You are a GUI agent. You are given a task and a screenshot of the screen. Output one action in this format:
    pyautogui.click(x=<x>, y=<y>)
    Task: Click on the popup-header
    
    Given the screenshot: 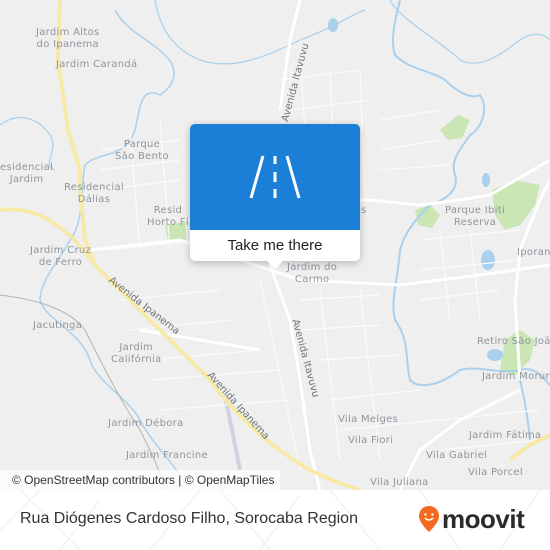 What is the action you would take?
    pyautogui.click(x=275, y=177)
    